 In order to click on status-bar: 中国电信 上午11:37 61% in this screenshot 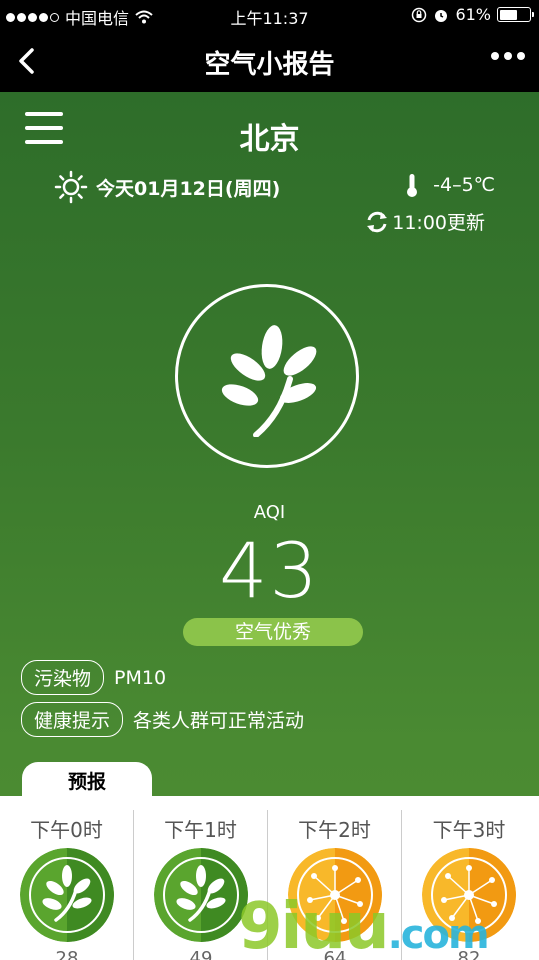, I will do `click(269, 15)`.